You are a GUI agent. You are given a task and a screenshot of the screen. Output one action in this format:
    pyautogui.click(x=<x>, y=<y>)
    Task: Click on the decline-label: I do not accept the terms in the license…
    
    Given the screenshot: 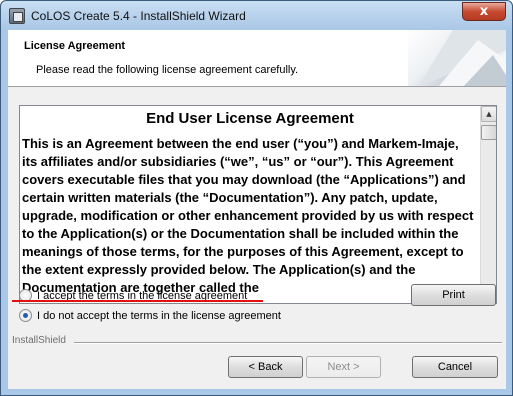 What is the action you would take?
    pyautogui.click(x=159, y=316)
    